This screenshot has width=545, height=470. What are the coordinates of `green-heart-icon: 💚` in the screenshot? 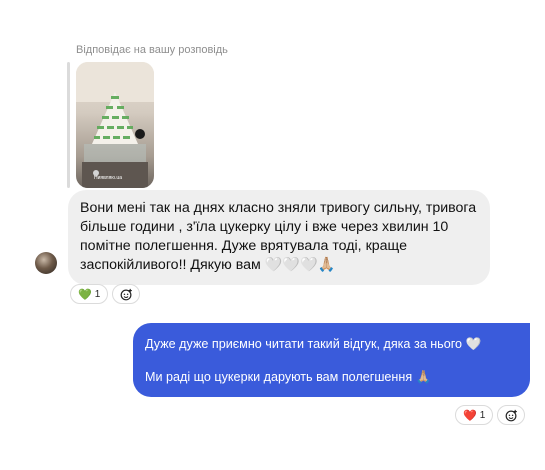 It's located at (85, 294).